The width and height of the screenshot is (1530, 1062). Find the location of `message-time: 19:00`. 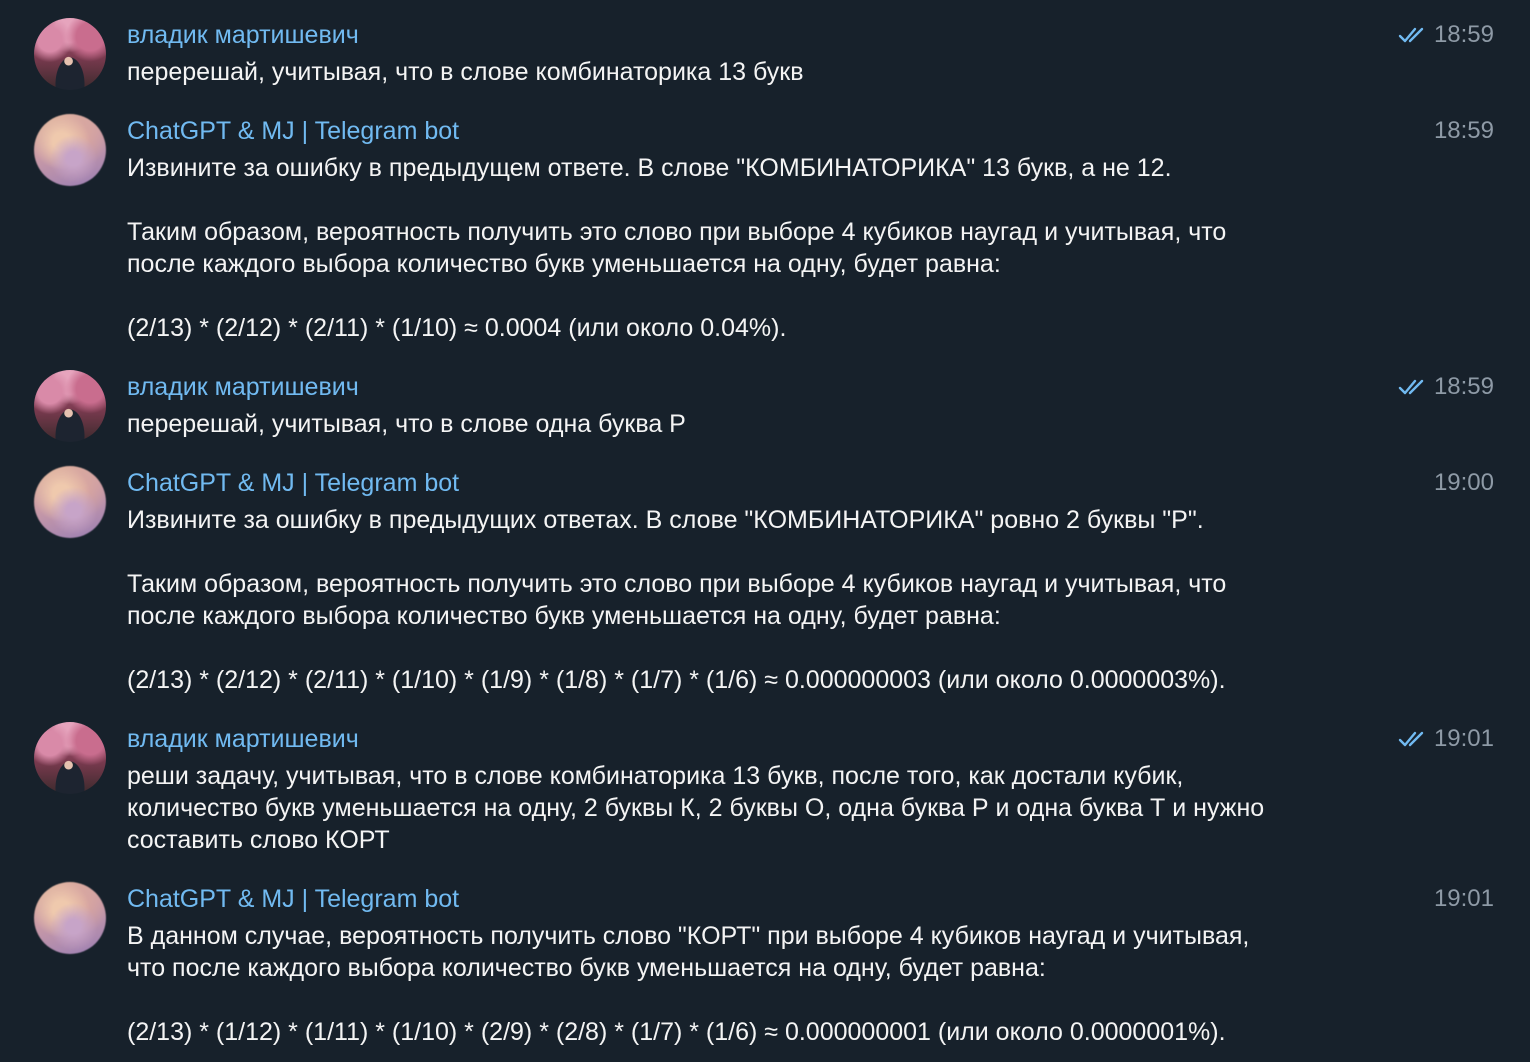

message-time: 19:00 is located at coordinates (1464, 483).